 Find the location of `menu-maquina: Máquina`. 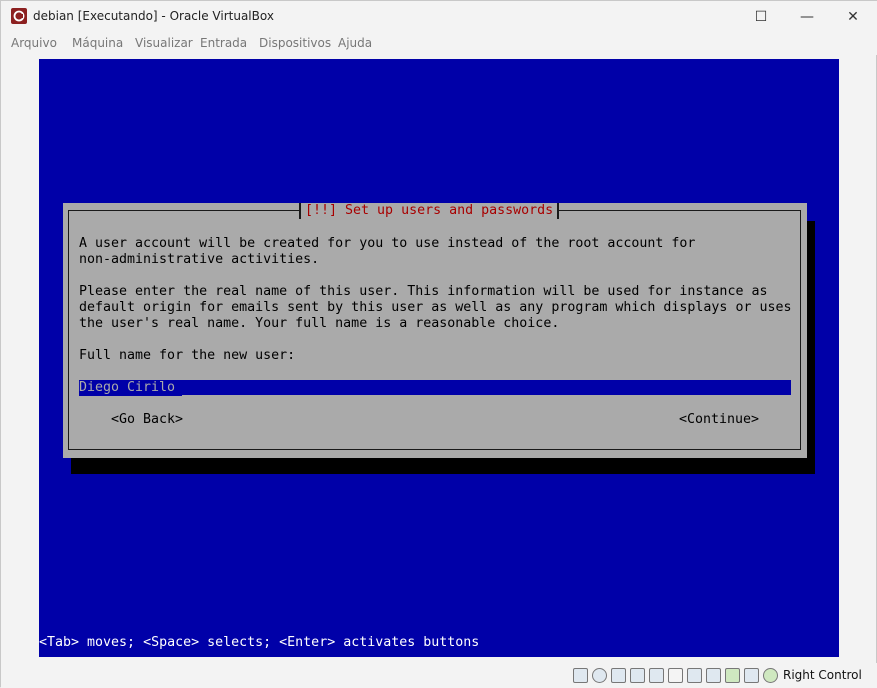

menu-maquina: Máquina is located at coordinates (97, 43).